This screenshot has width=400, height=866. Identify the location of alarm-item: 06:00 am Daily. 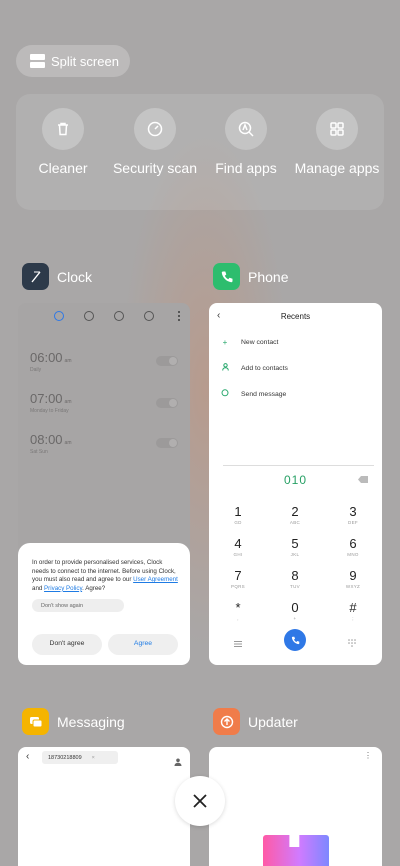
(51, 361).